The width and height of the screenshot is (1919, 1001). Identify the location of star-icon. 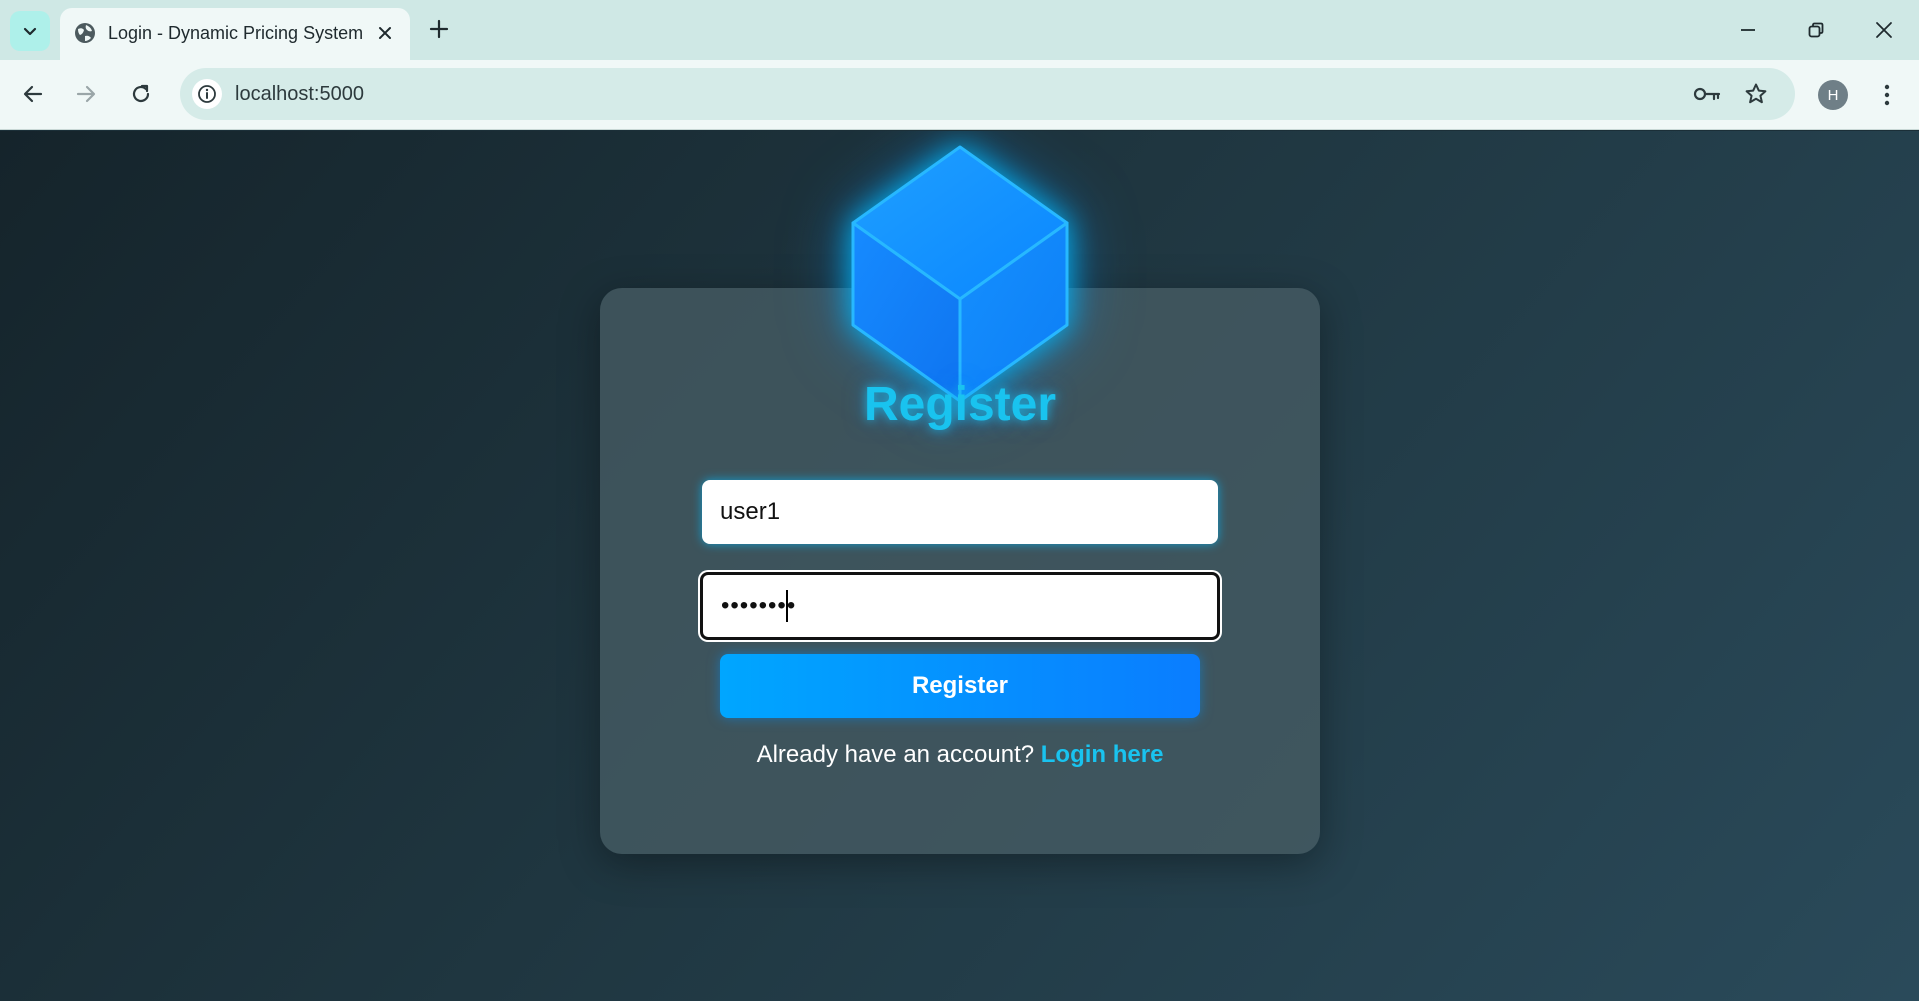
(1756, 93).